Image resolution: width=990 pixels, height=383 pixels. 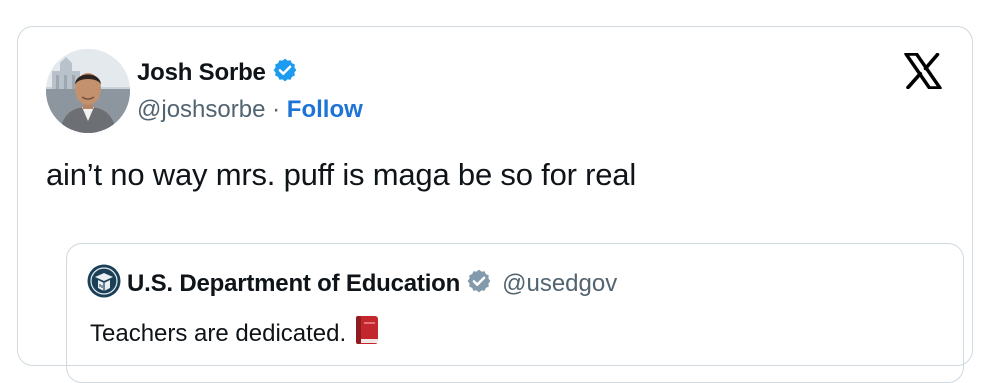 I want to click on follow-button: Follow, so click(x=325, y=109).